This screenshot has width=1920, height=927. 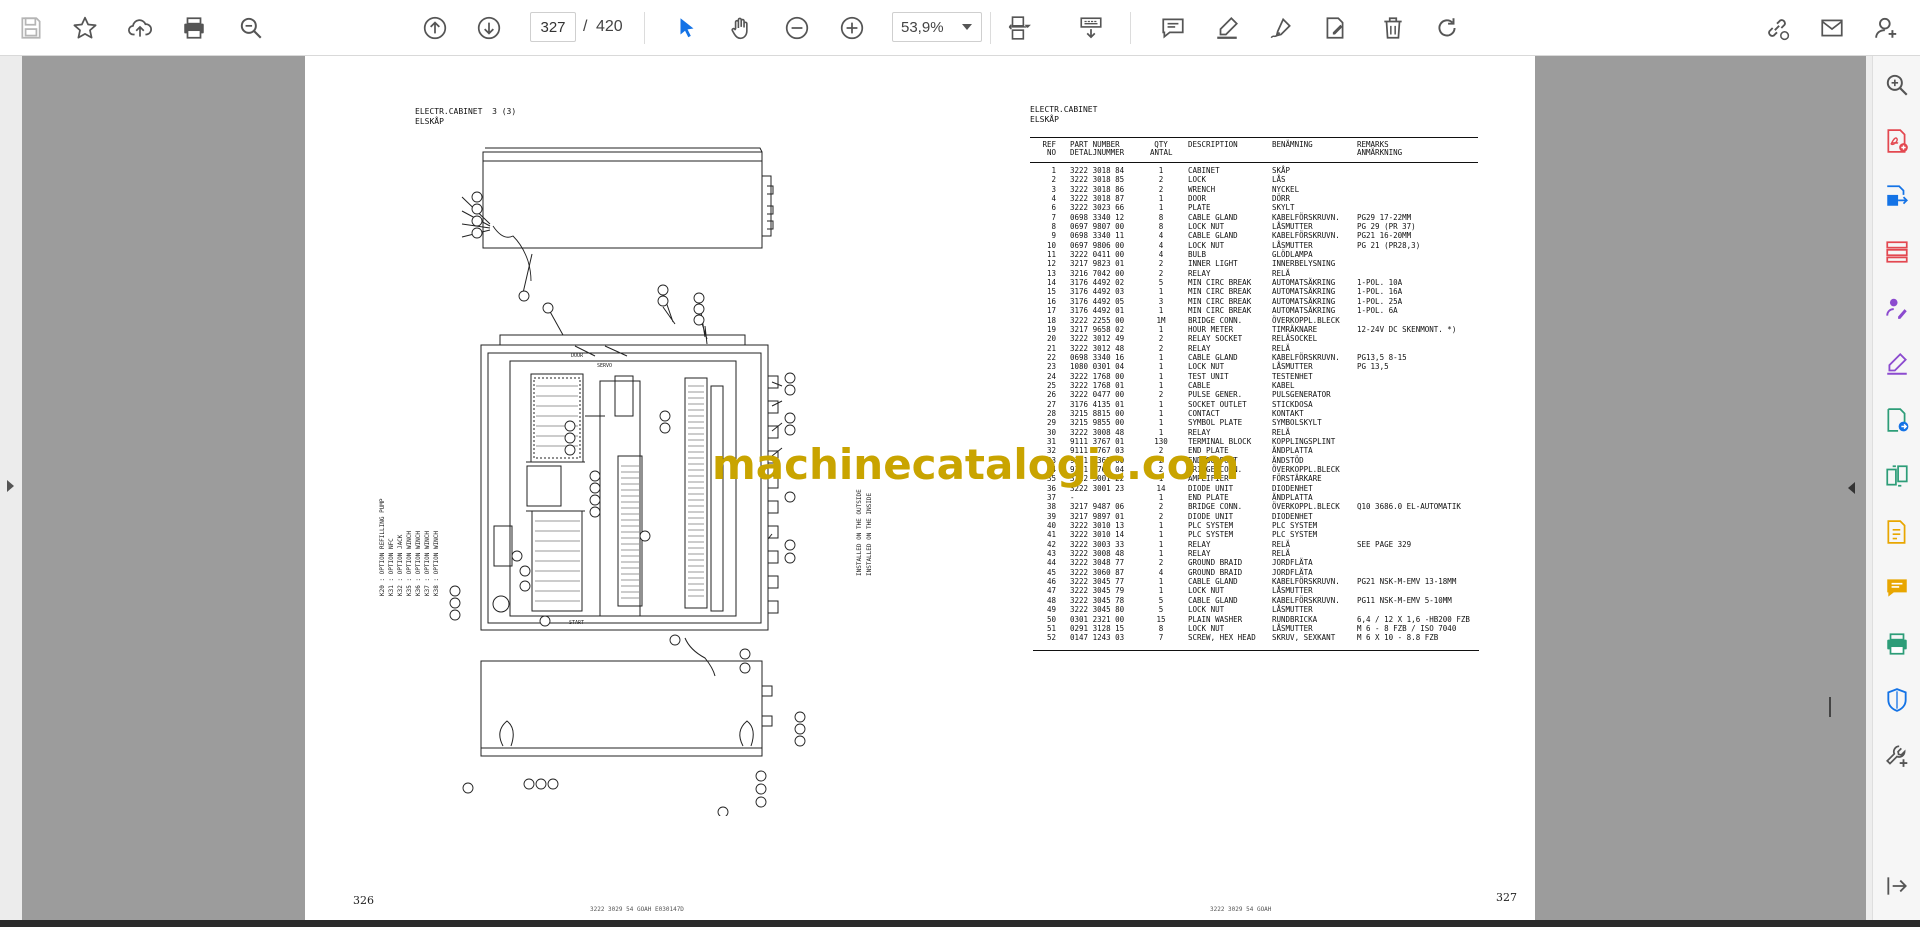 I want to click on svg-text: K31 : OPTION NFC, so click(x=391, y=567).